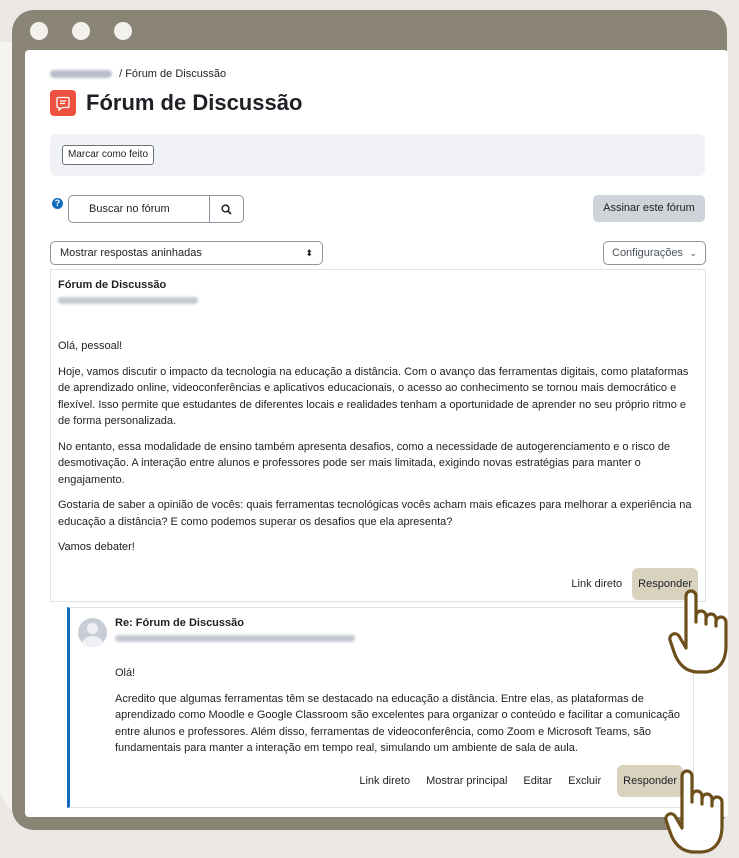 The width and height of the screenshot is (739, 858). I want to click on breadcrumb-course-blurred, so click(81, 74).